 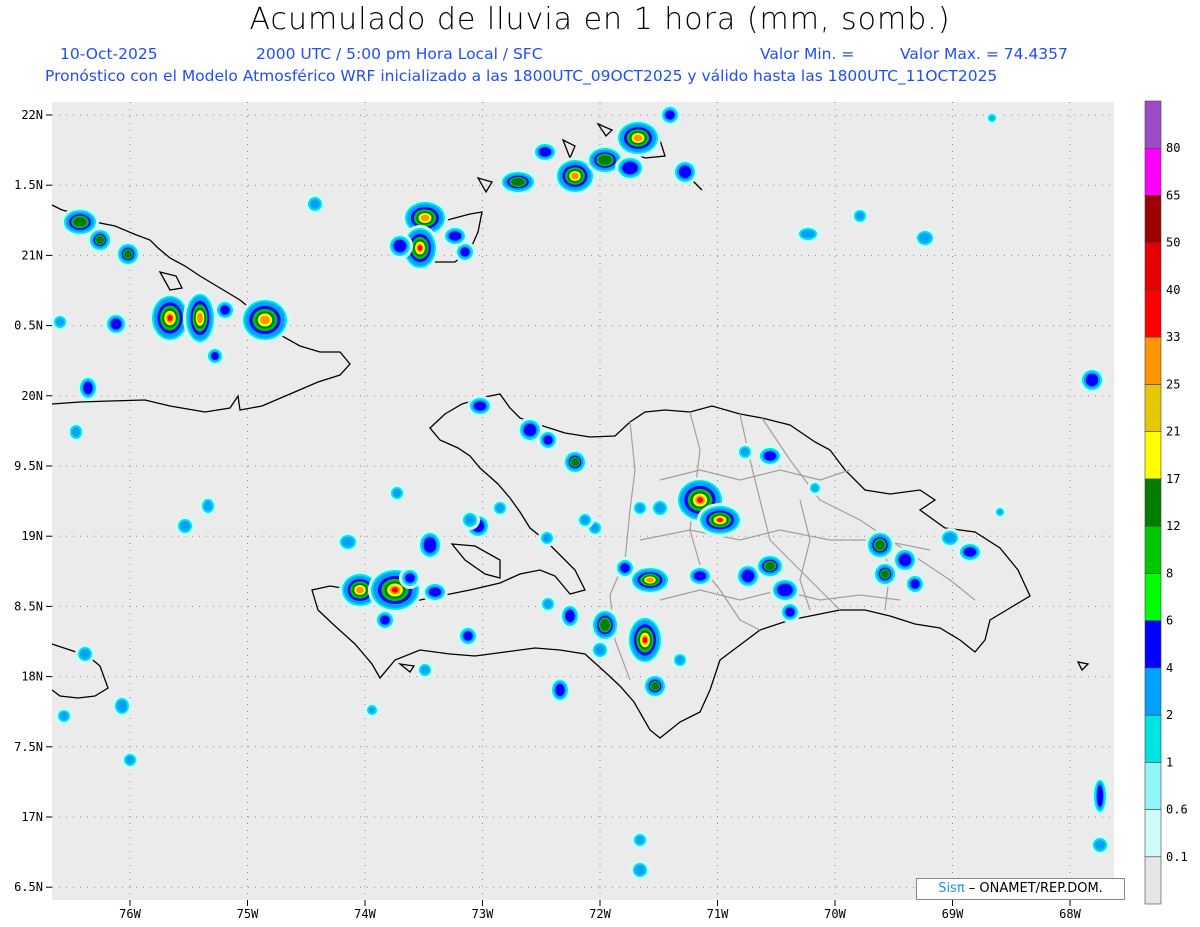 What do you see at coordinates (1173, 148) in the screenshot?
I see `legend-label: 80` at bounding box center [1173, 148].